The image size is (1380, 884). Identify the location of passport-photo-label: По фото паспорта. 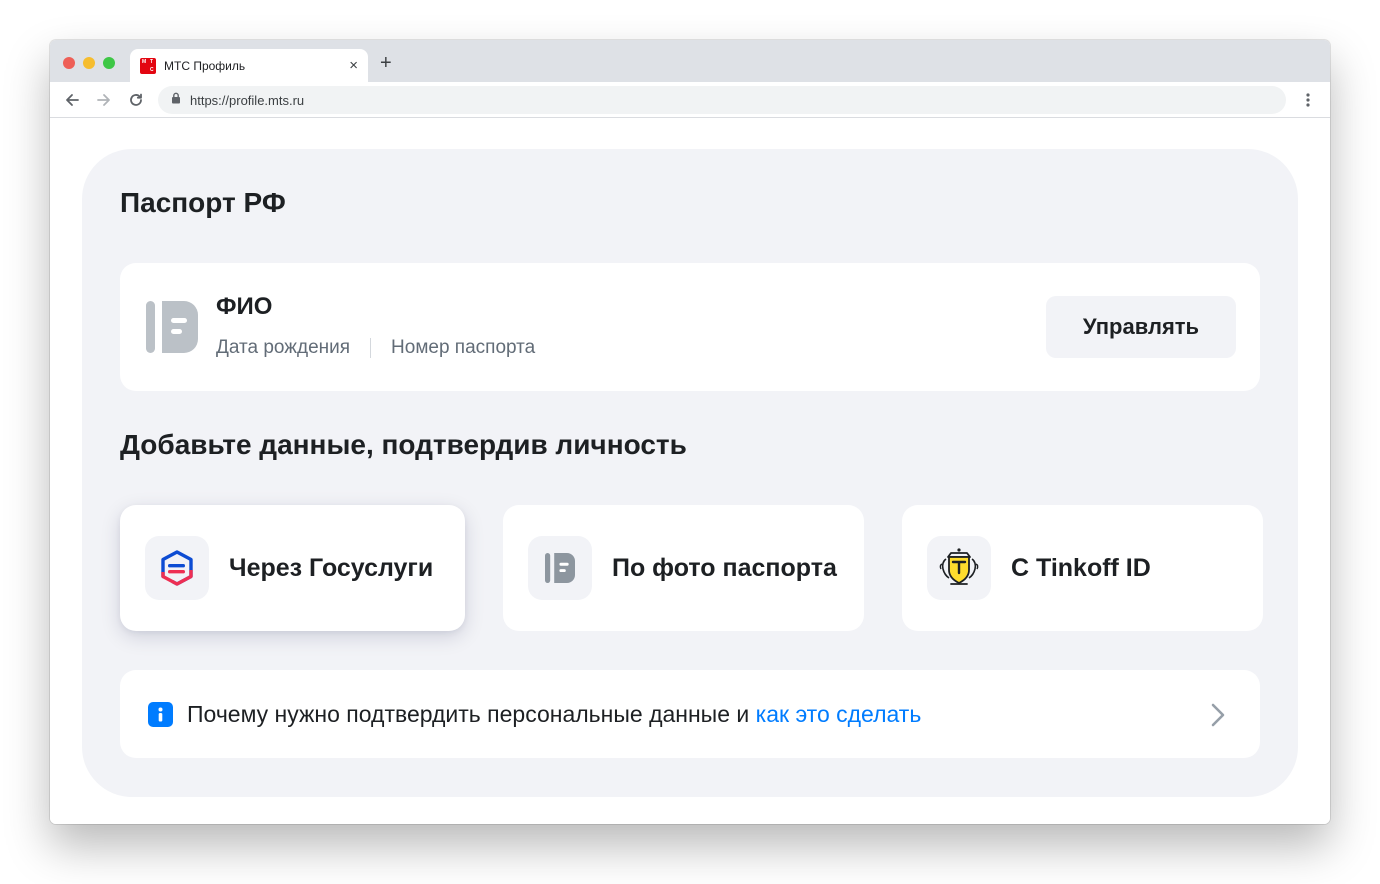
(724, 567).